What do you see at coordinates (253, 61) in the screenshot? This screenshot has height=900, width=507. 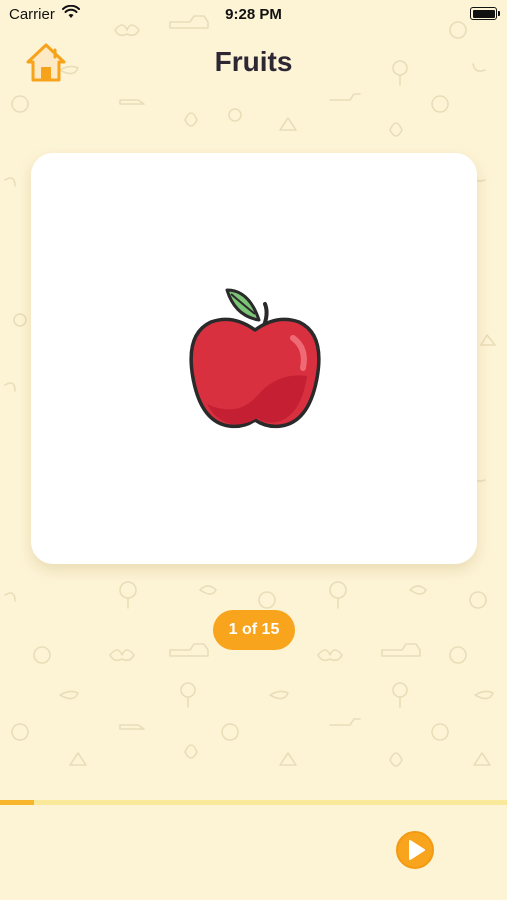 I see `page-title: Fruits` at bounding box center [253, 61].